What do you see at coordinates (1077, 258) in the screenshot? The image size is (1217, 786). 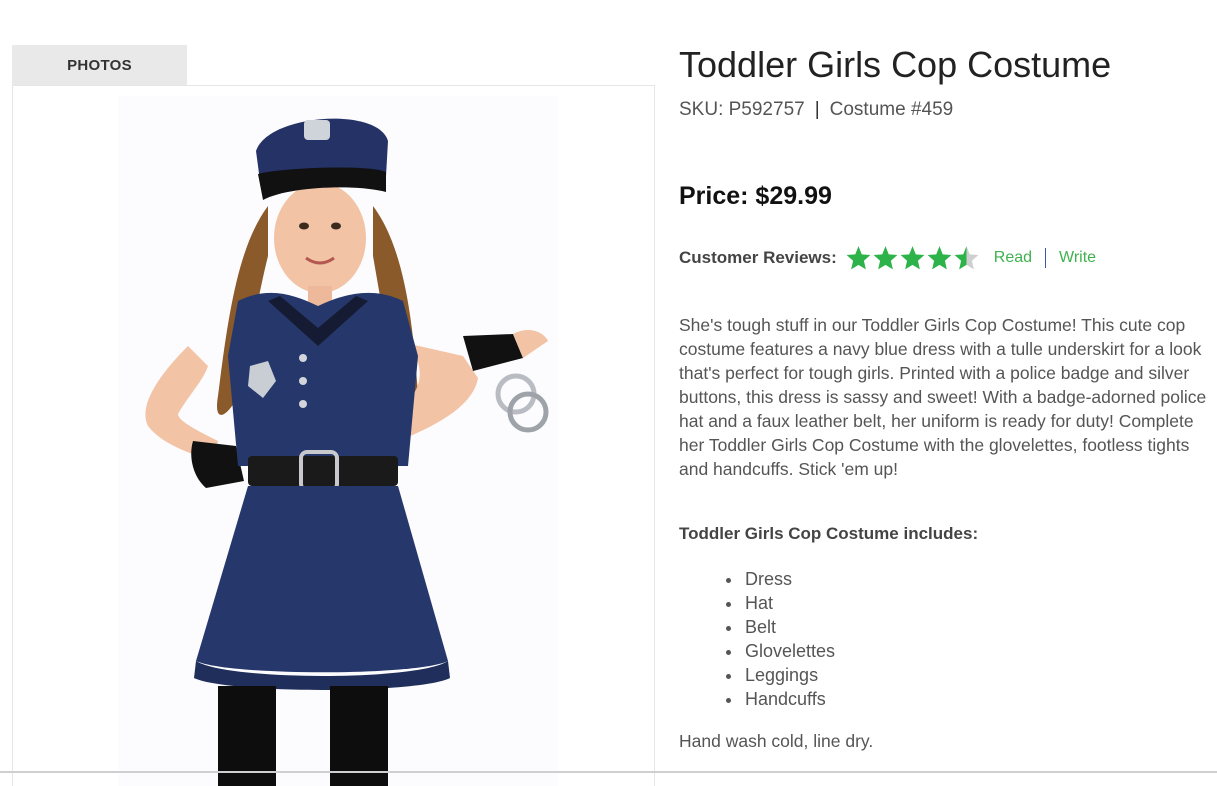 I see `write-review-link: Write` at bounding box center [1077, 258].